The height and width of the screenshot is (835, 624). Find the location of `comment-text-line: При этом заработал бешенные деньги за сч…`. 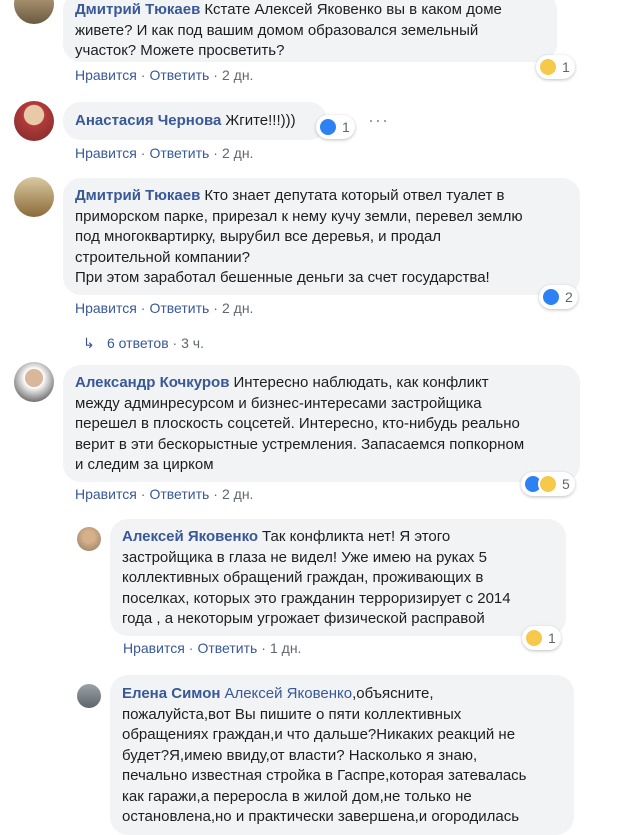

comment-text-line: При этом заработал бешенные деньги за сч… is located at coordinates (282, 277).